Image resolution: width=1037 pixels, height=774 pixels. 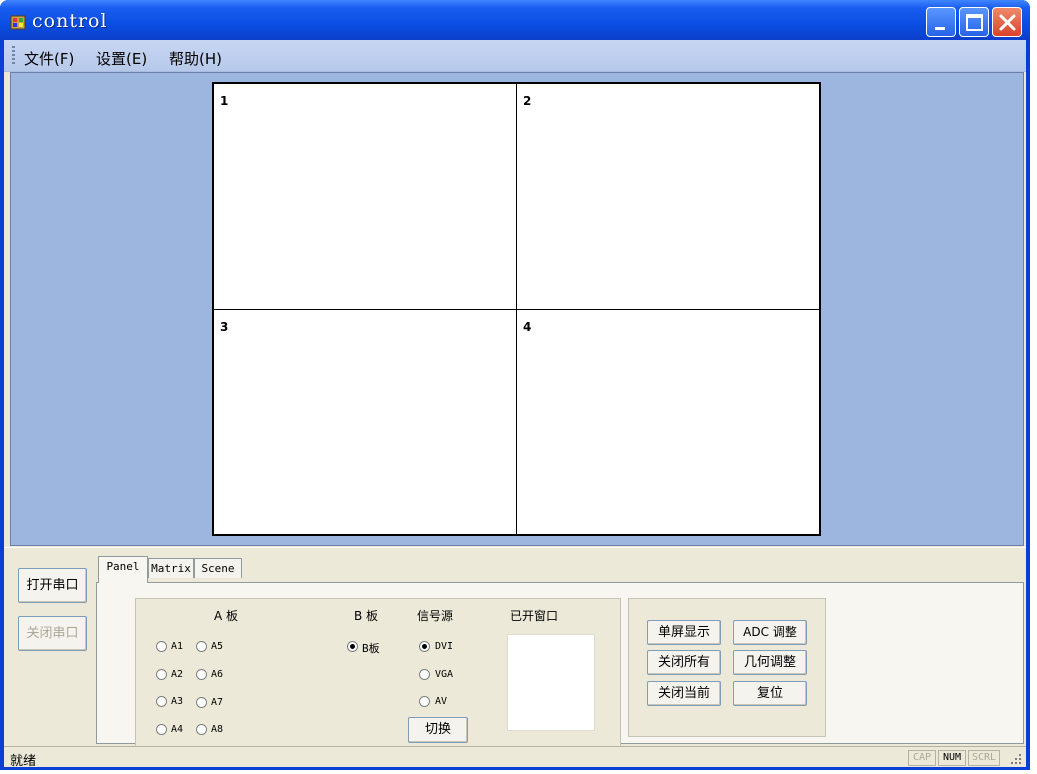 I want to click on menu-bar: 文件(F) 设置(E) 帮助(H), so click(x=515, y=56).